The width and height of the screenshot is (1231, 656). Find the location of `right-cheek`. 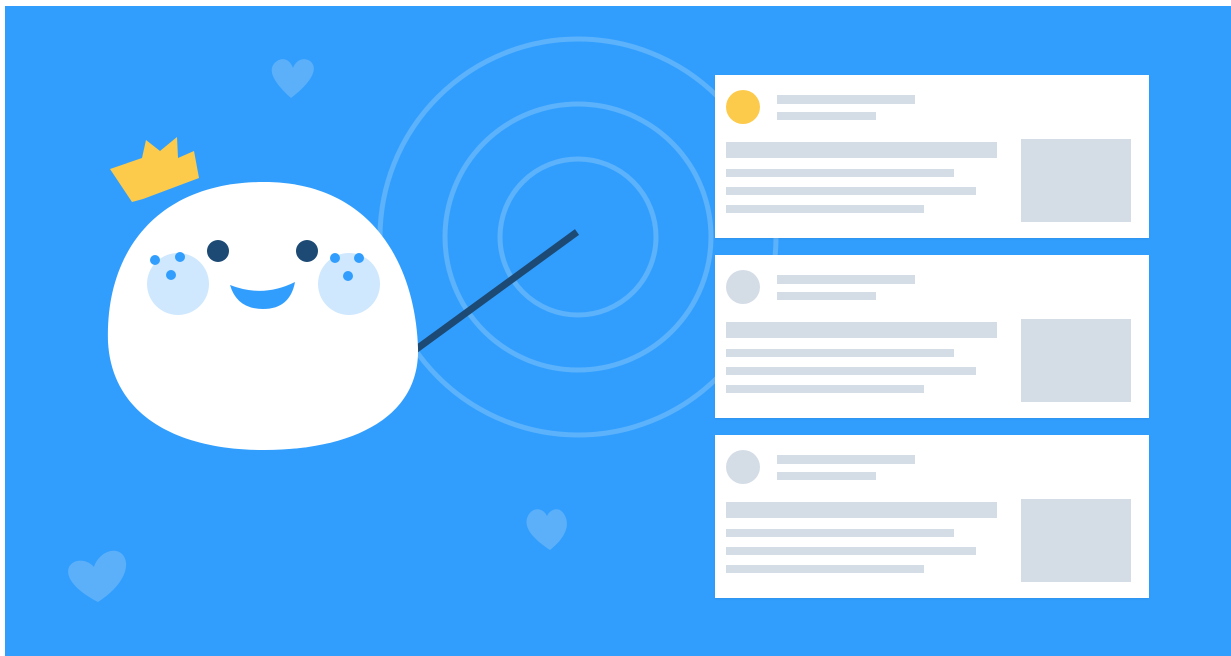

right-cheek is located at coordinates (349, 284).